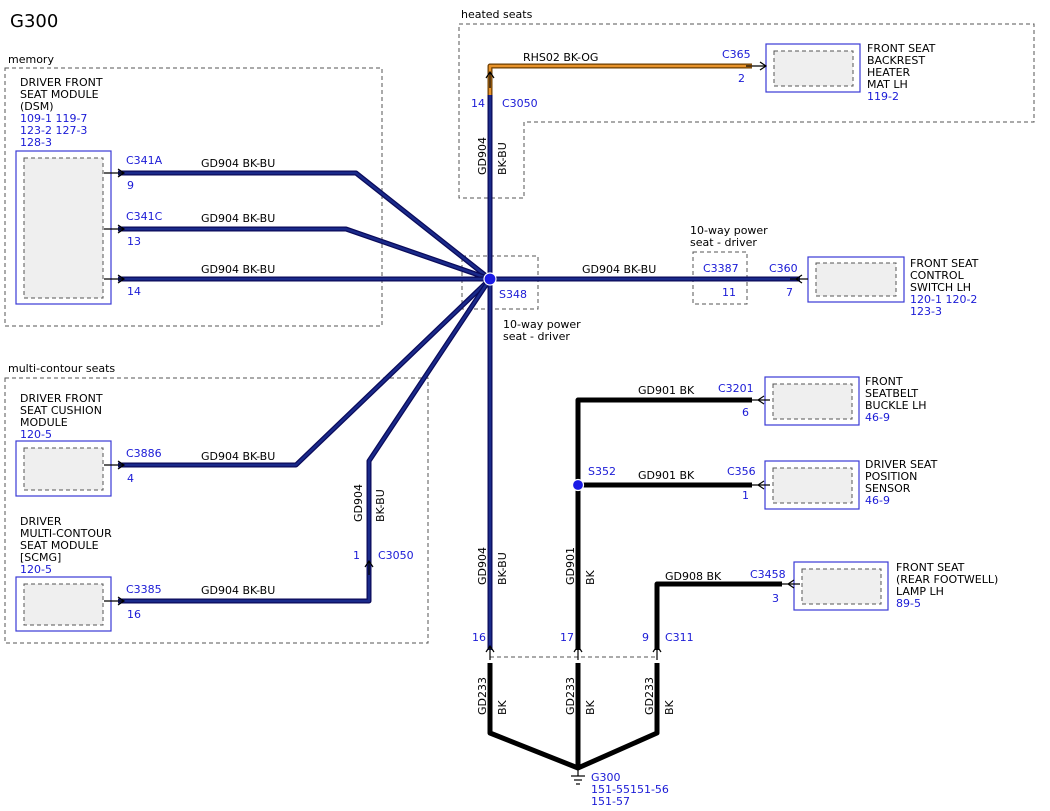  What do you see at coordinates (144, 589) in the screenshot?
I see `c3385-name: C3385` at bounding box center [144, 589].